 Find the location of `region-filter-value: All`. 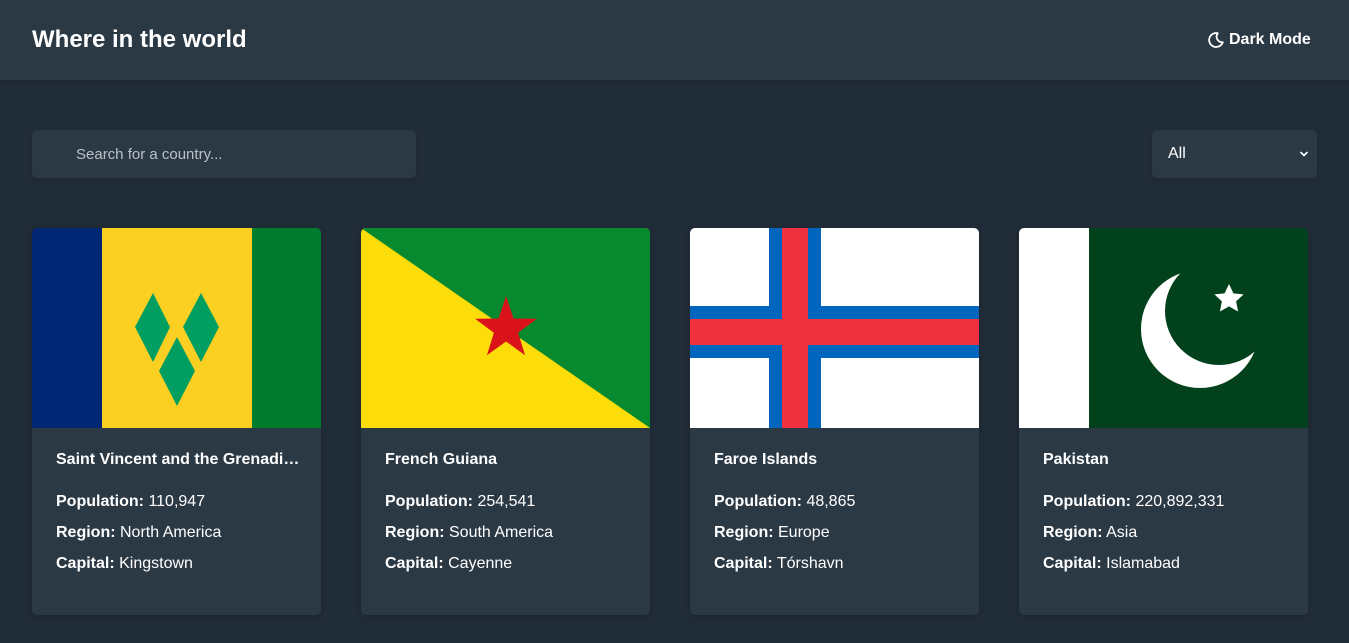

region-filter-value: All is located at coordinates (1177, 153).